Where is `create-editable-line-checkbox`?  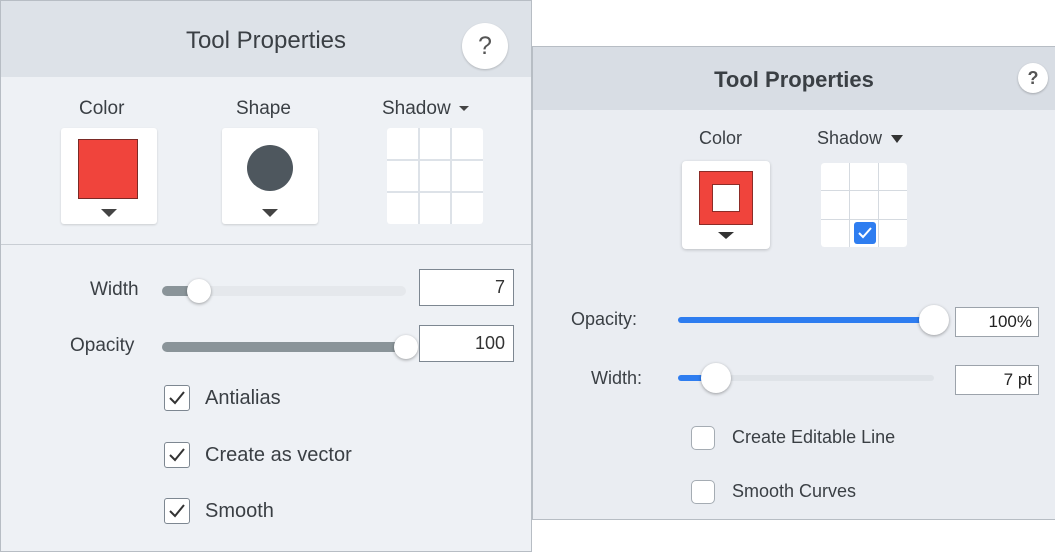
create-editable-line-checkbox is located at coordinates (703, 438).